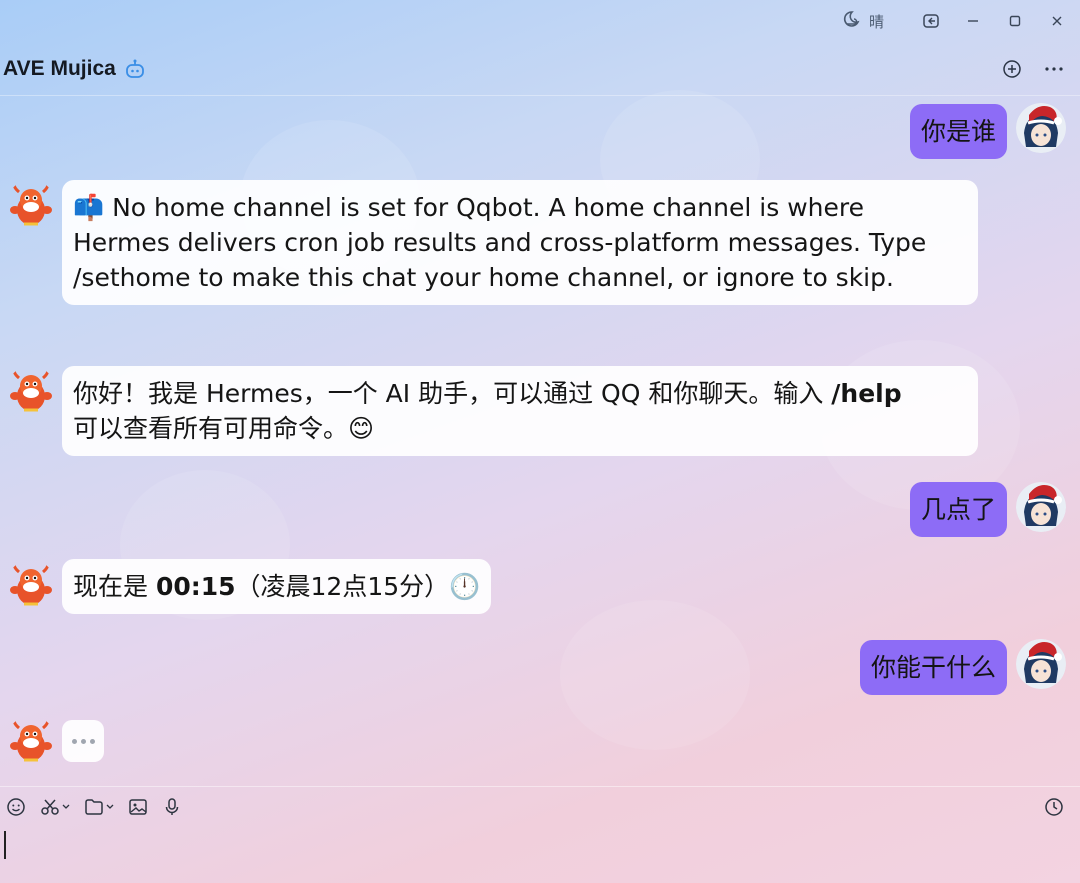  Describe the element at coordinates (361, 428) in the screenshot. I see `smile-emoji-icon: 😊` at that location.